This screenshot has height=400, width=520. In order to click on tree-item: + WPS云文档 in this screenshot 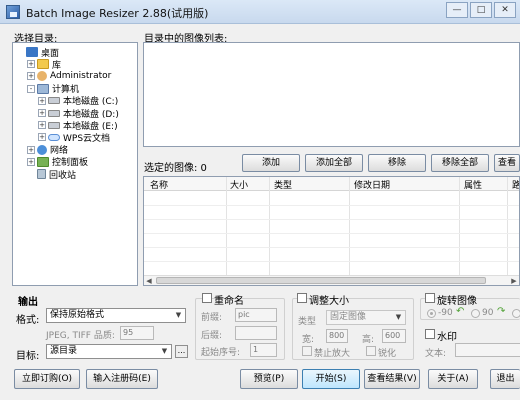, I will do `click(74, 137)`.